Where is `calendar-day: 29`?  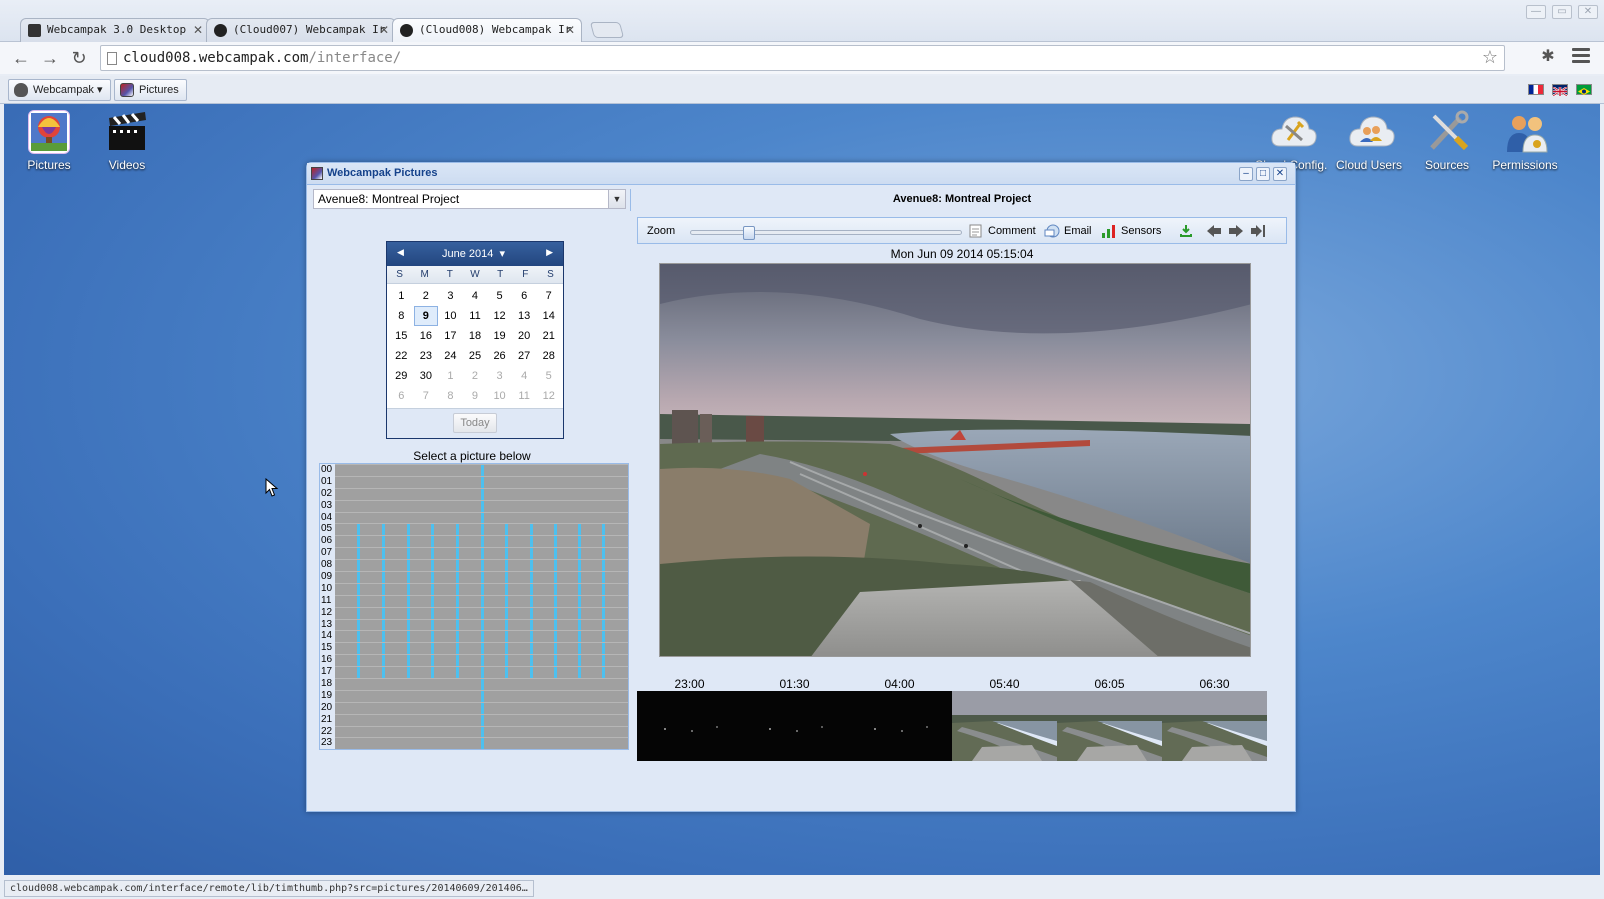
calendar-day: 29 is located at coordinates (401, 376).